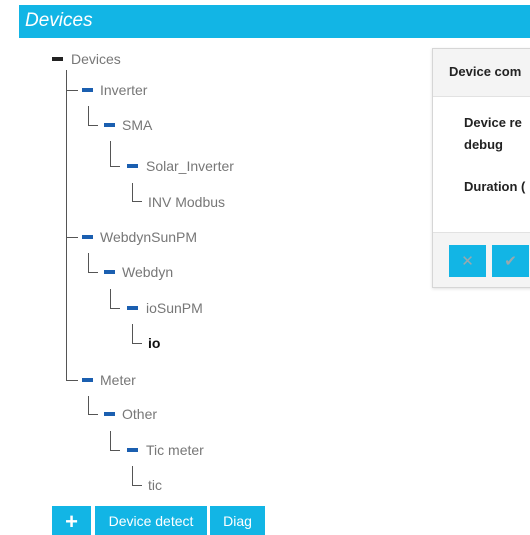 The image size is (530, 535). I want to click on tree-node-webdynsunpm: WebdynSunPM, so click(148, 237).